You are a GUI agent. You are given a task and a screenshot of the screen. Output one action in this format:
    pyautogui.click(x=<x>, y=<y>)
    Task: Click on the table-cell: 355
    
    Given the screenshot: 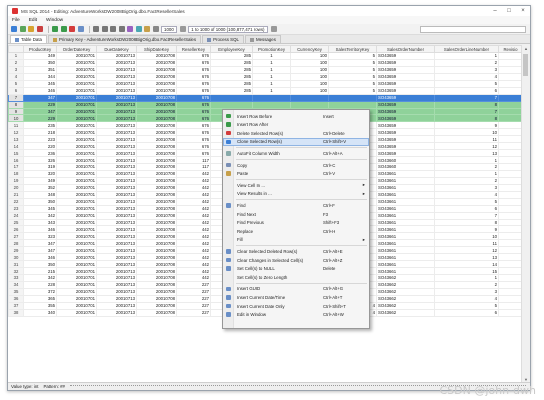 What is the action you would take?
    pyautogui.click(x=40, y=305)
    